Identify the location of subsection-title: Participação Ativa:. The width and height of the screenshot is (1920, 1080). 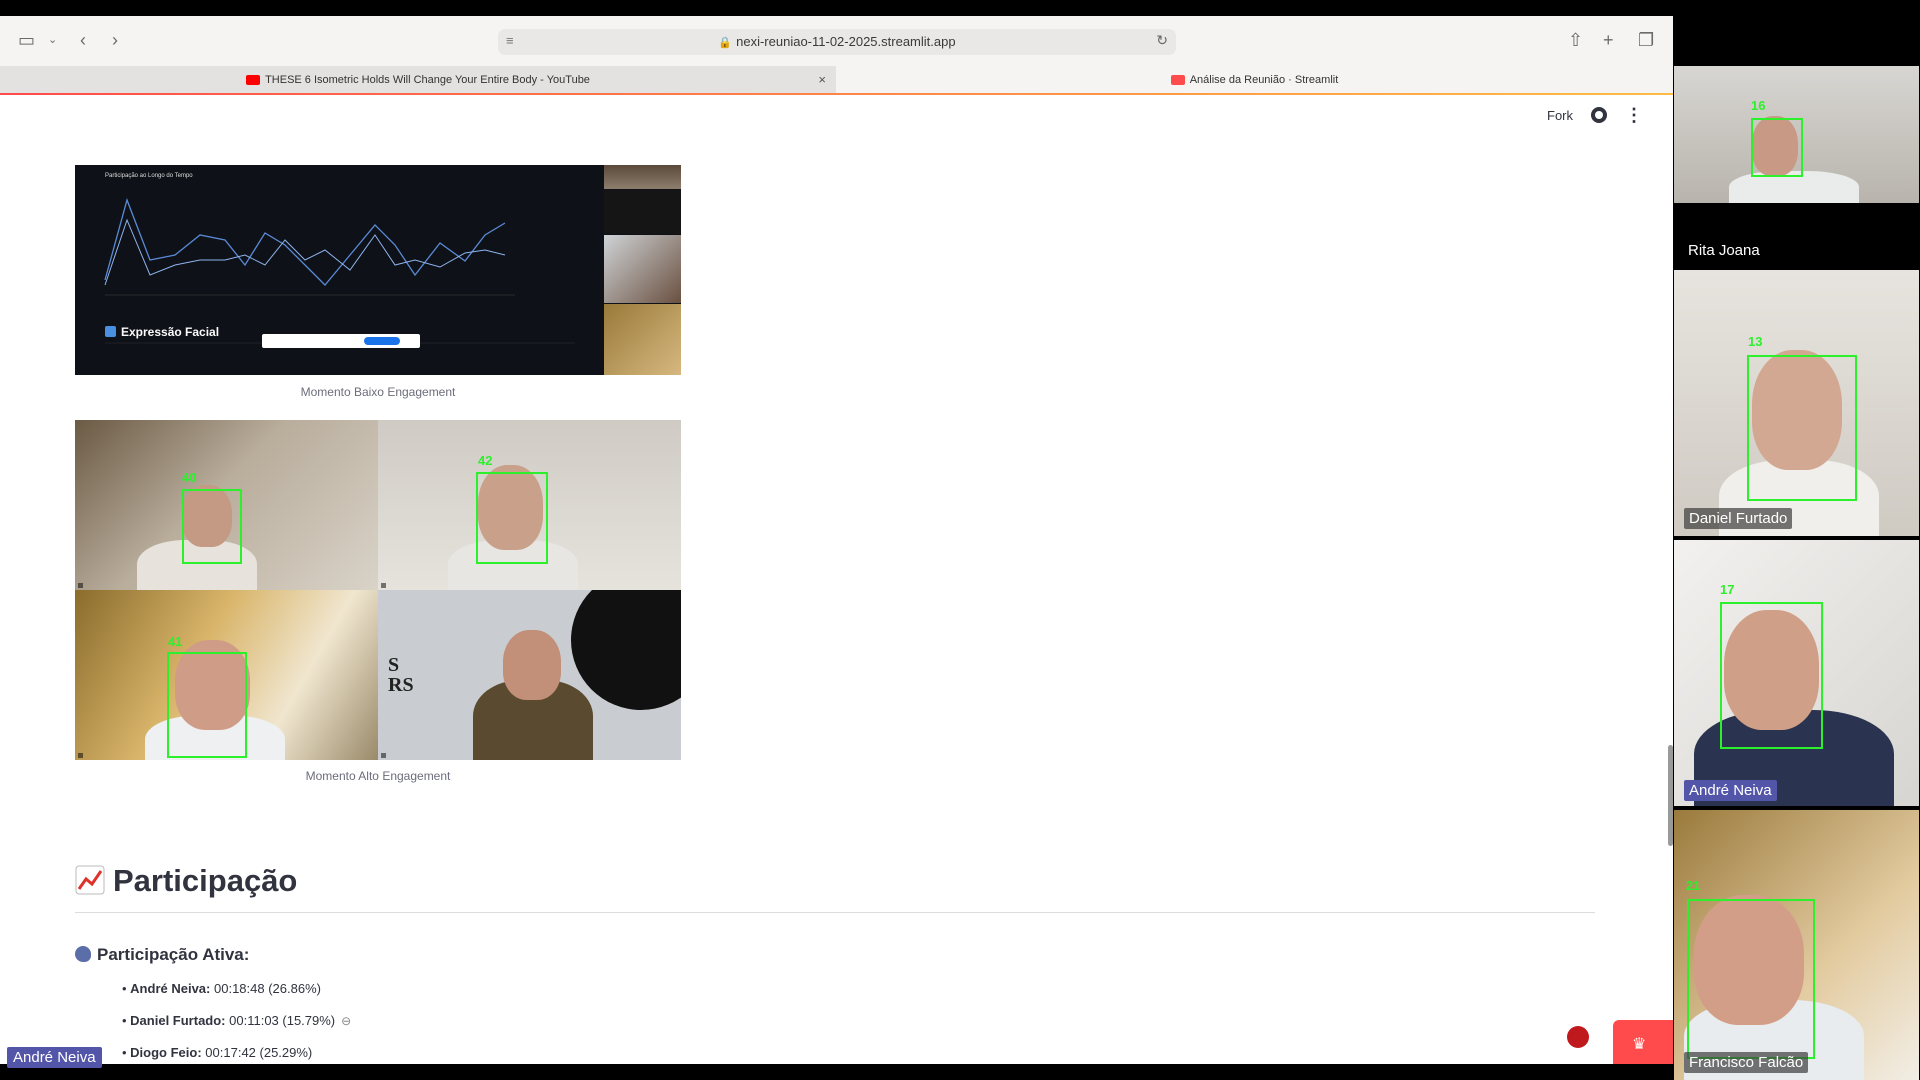
(162, 955).